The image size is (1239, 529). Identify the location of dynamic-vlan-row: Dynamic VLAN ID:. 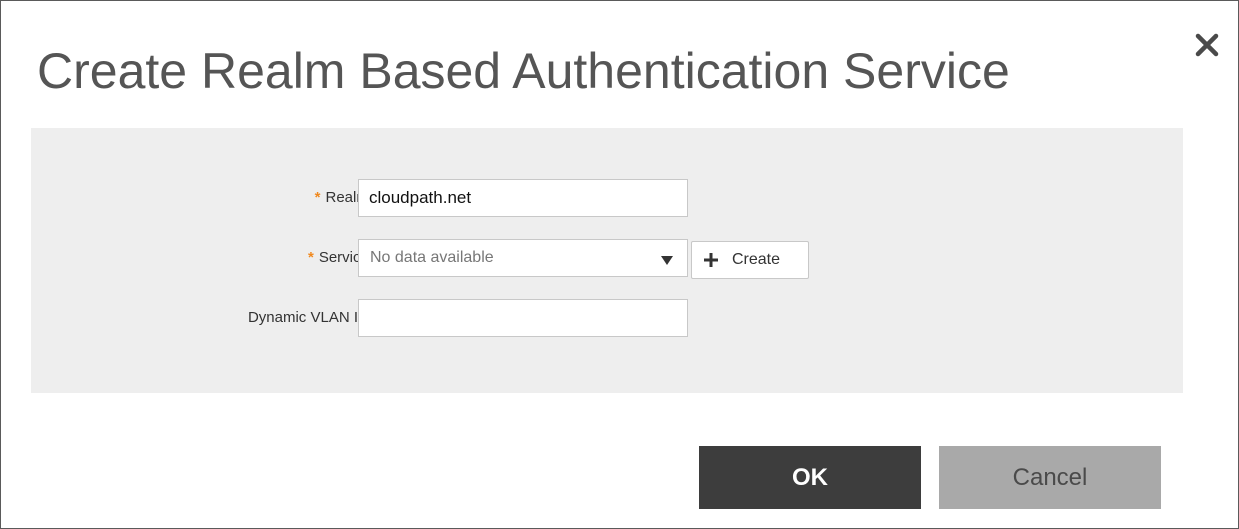
(607, 318).